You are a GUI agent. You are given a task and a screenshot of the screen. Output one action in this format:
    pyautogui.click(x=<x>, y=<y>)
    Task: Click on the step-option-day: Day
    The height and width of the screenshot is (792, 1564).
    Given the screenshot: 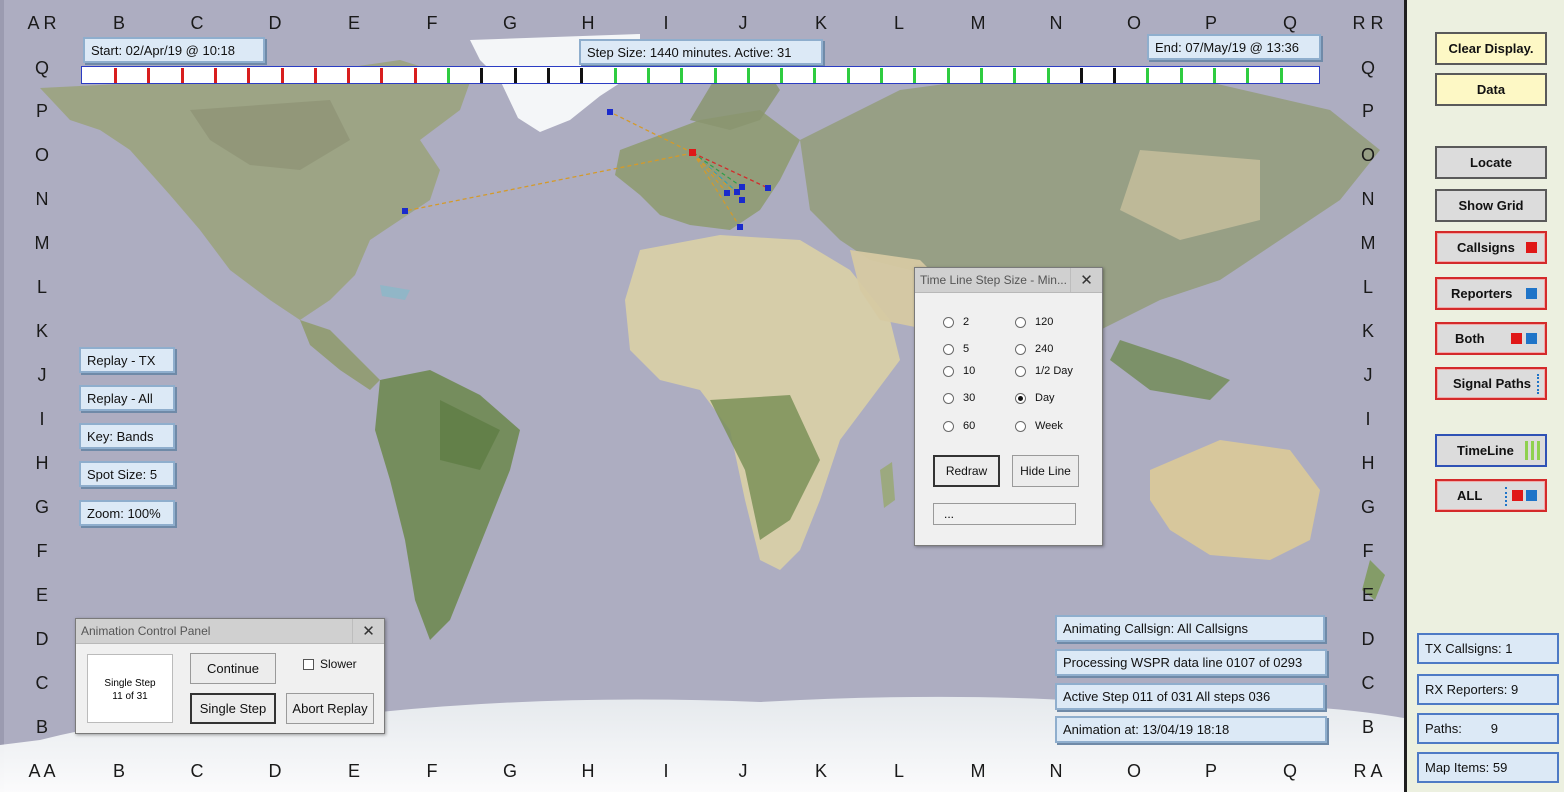 What is the action you would take?
    pyautogui.click(x=1035, y=398)
    